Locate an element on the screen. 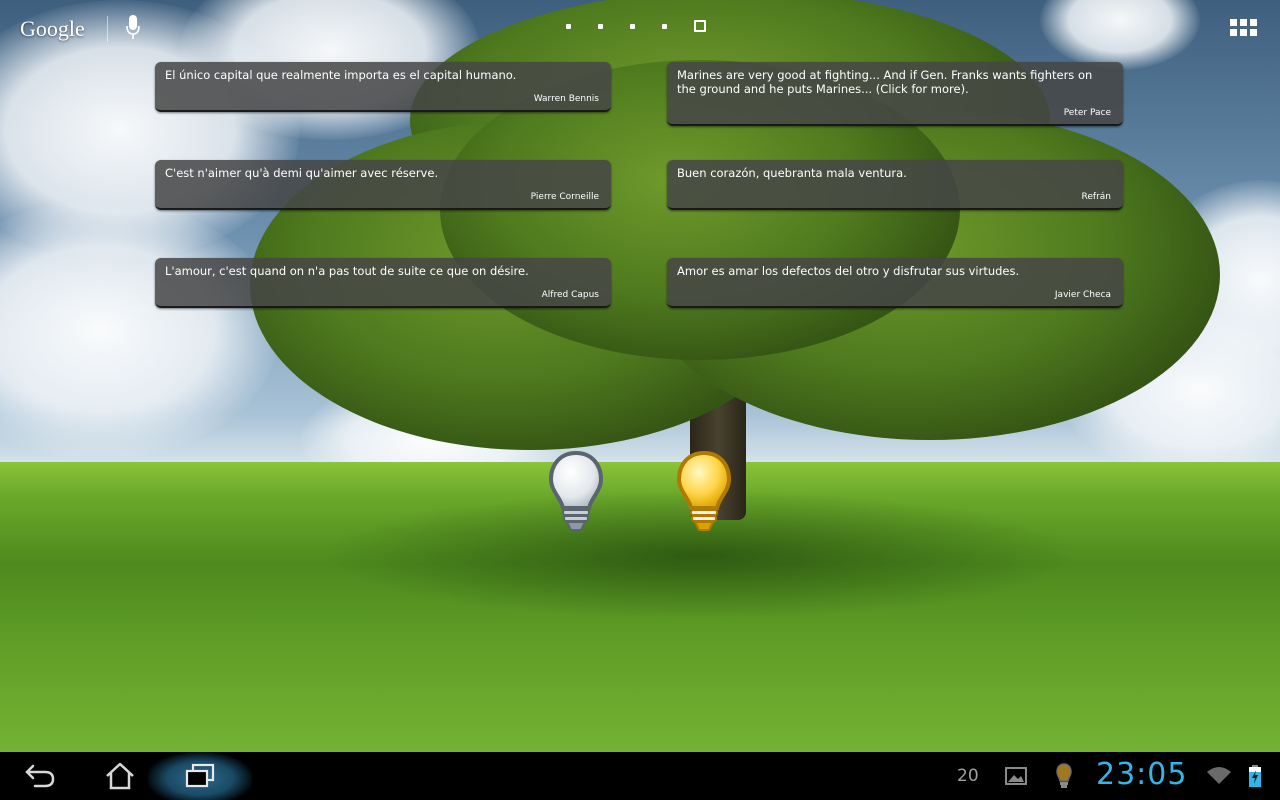 The image size is (1280, 800). flashlight-widget-on is located at coordinates (704, 494).